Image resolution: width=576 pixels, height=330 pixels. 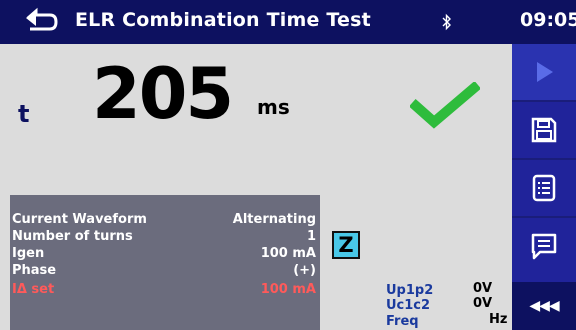 What do you see at coordinates (311, 236) in the screenshot?
I see `param-value: 1` at bounding box center [311, 236].